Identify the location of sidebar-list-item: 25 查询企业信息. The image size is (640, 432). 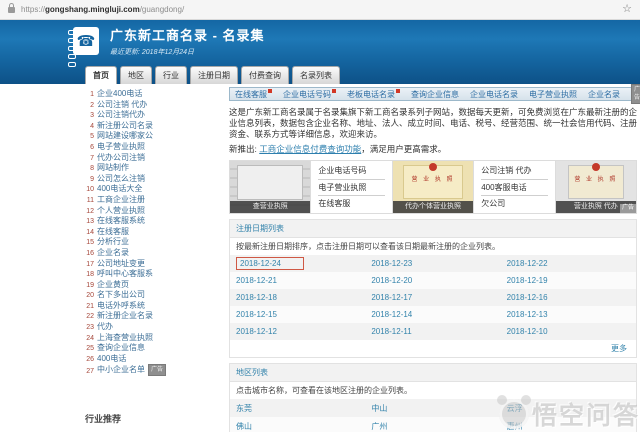
(155, 348).